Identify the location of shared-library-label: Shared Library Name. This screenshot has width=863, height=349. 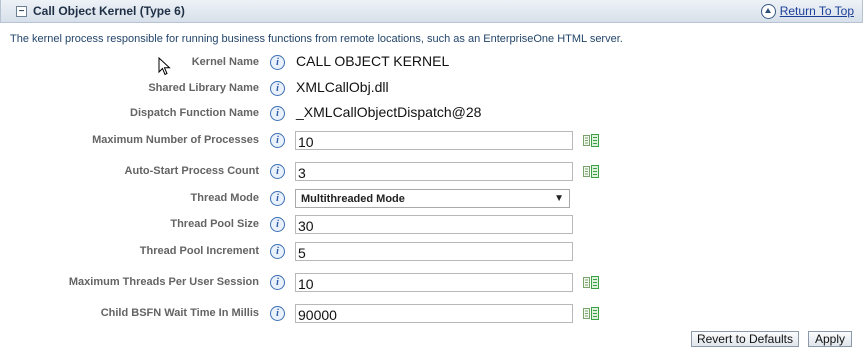
(203, 88).